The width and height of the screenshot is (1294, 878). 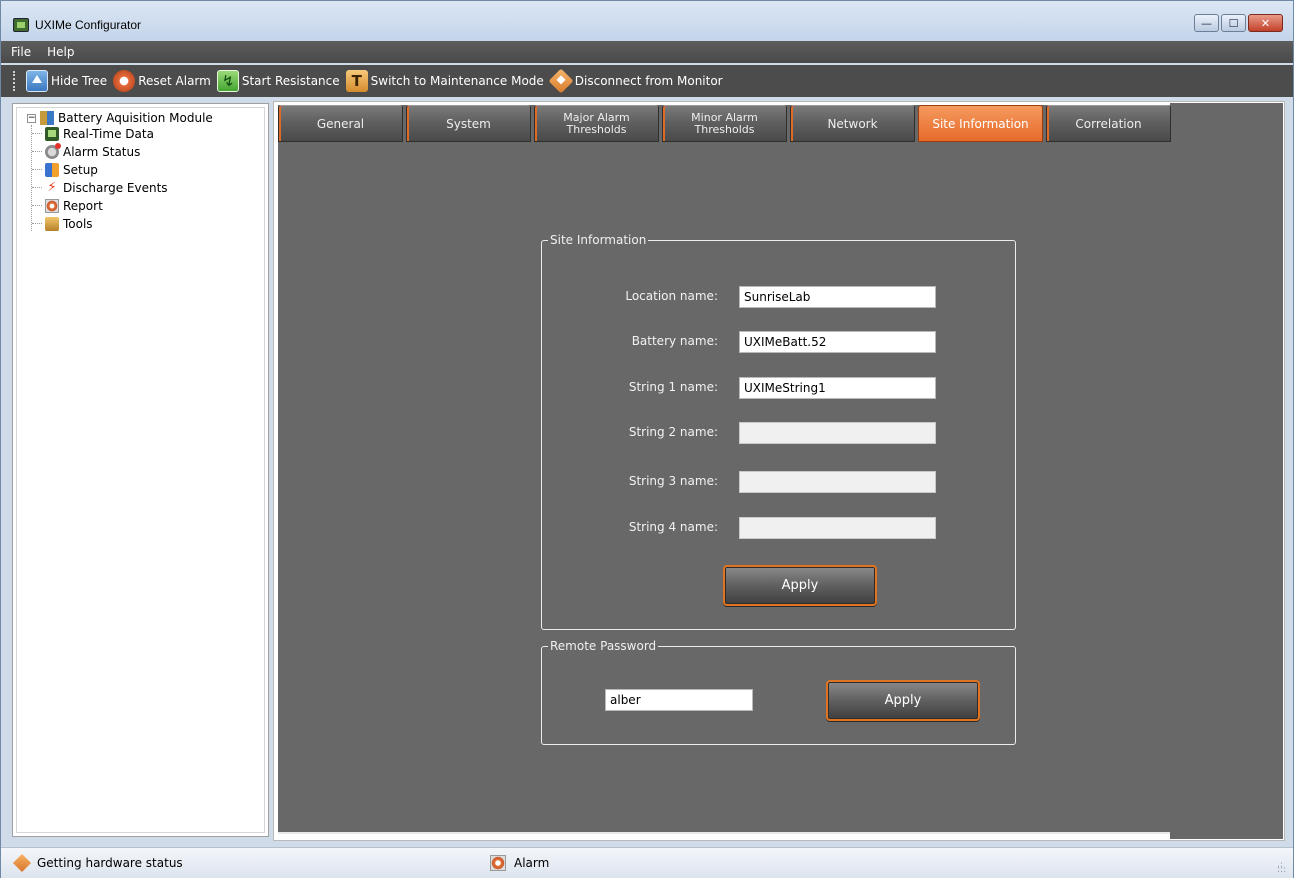 What do you see at coordinates (673, 432) in the screenshot?
I see `string-2-name-label: String 2 name:` at bounding box center [673, 432].